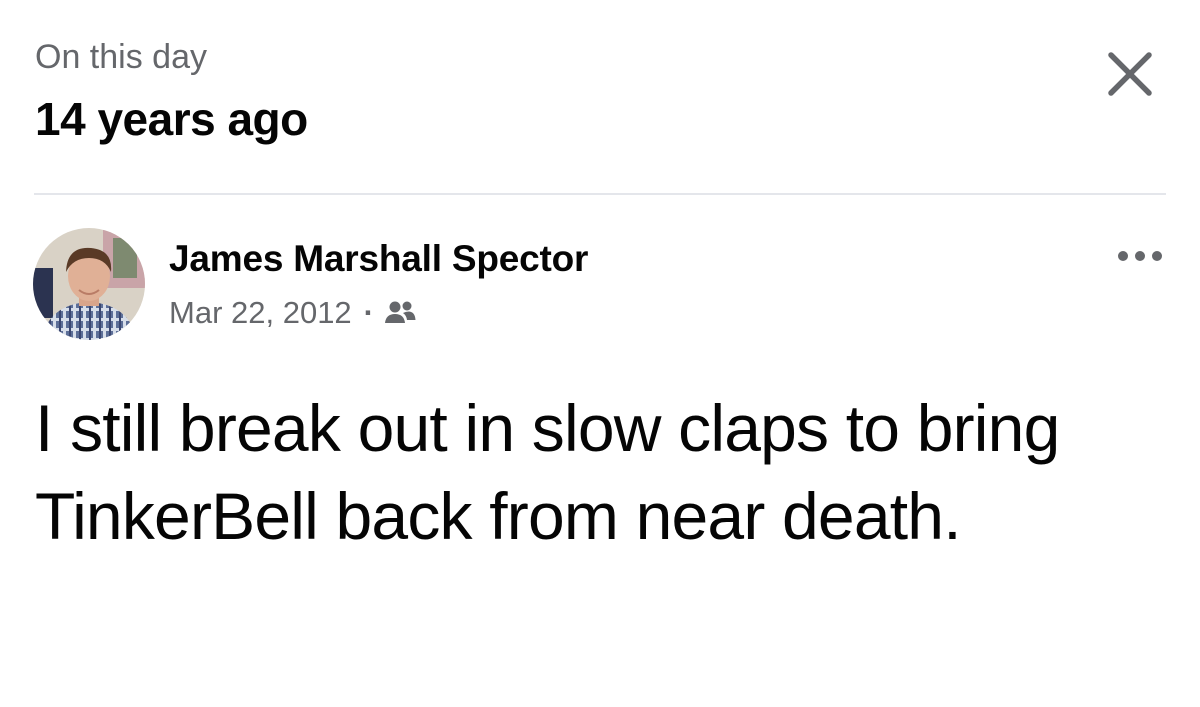 The width and height of the screenshot is (1200, 707). I want to click on close-button, so click(1130, 74).